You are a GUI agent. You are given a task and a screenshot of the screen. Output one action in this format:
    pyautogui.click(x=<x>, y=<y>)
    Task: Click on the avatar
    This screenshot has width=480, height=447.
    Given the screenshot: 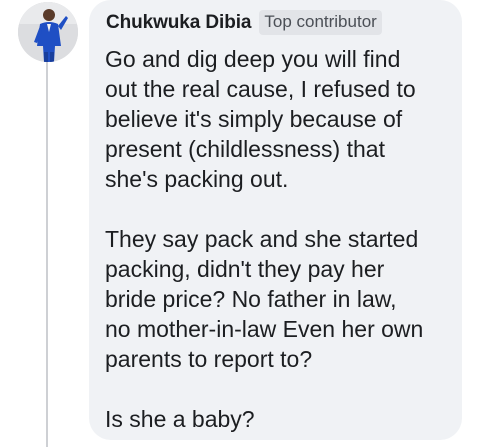 What is the action you would take?
    pyautogui.click(x=48, y=32)
    